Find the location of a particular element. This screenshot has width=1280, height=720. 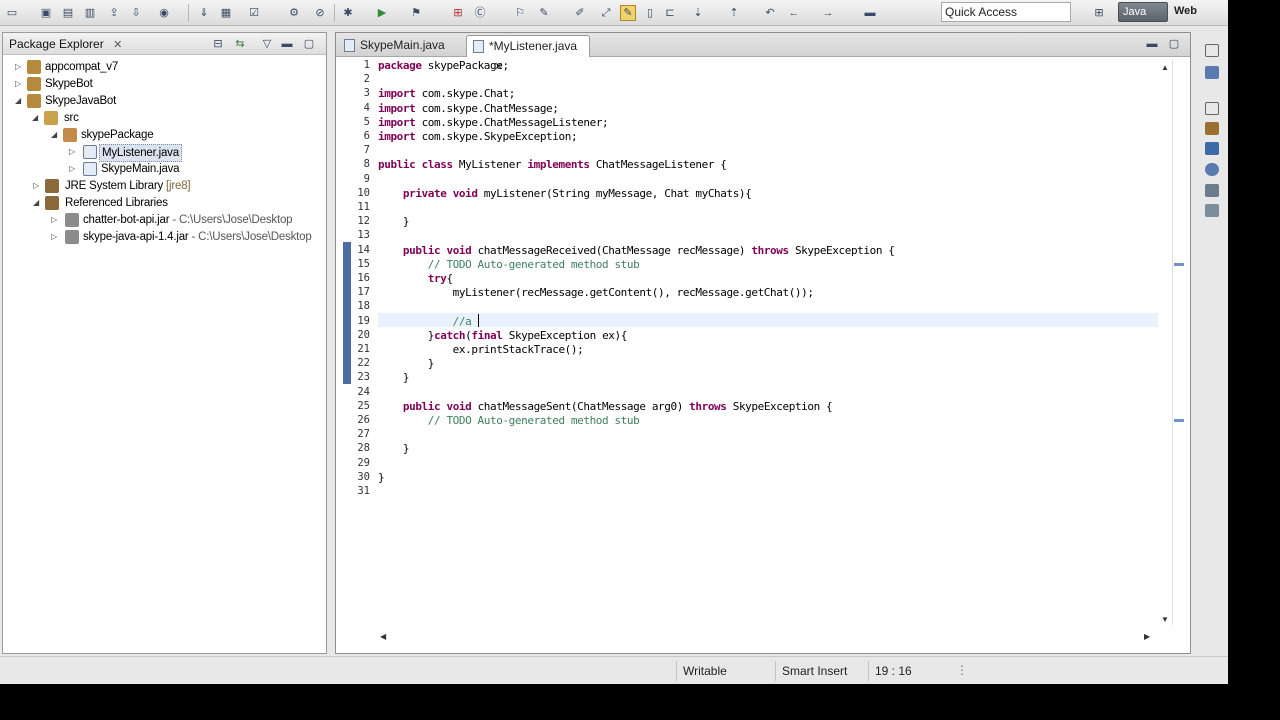

javadoc-icon is located at coordinates (1212, 128).